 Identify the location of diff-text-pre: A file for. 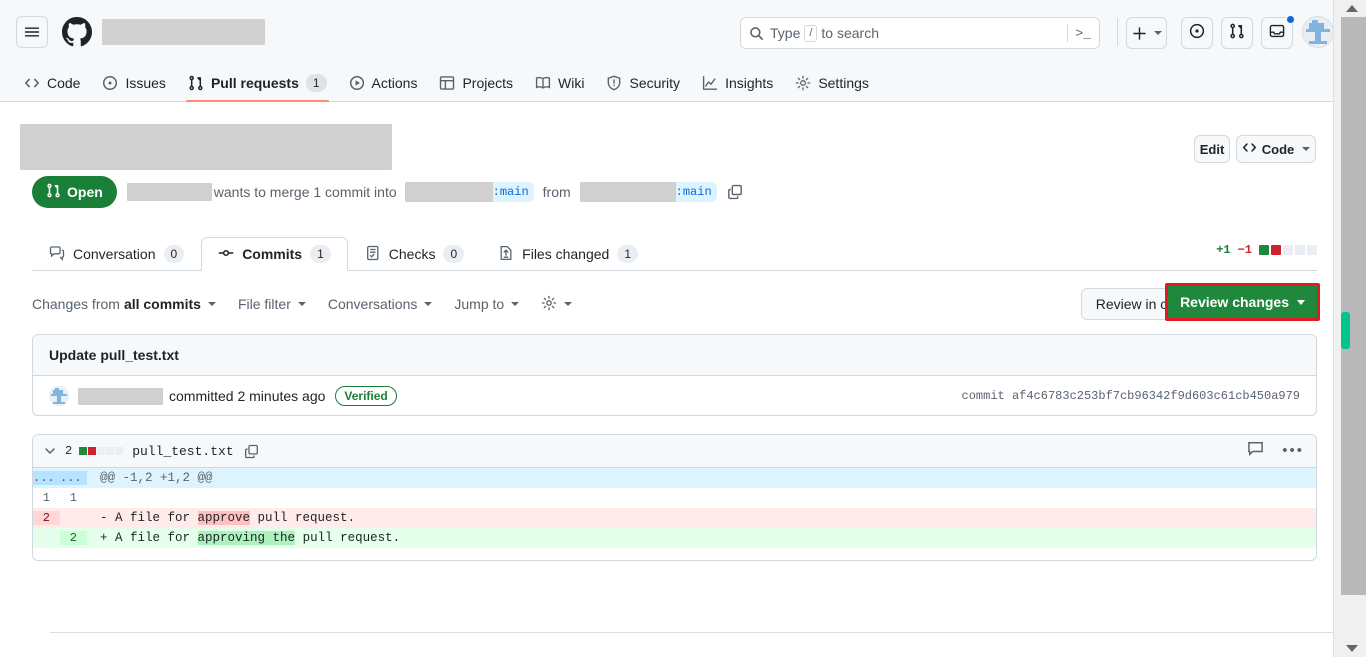
(156, 538).